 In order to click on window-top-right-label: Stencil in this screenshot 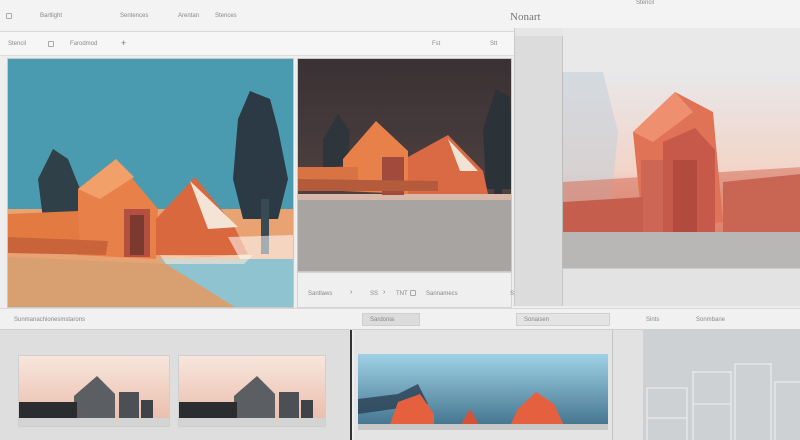, I will do `click(645, 3)`.